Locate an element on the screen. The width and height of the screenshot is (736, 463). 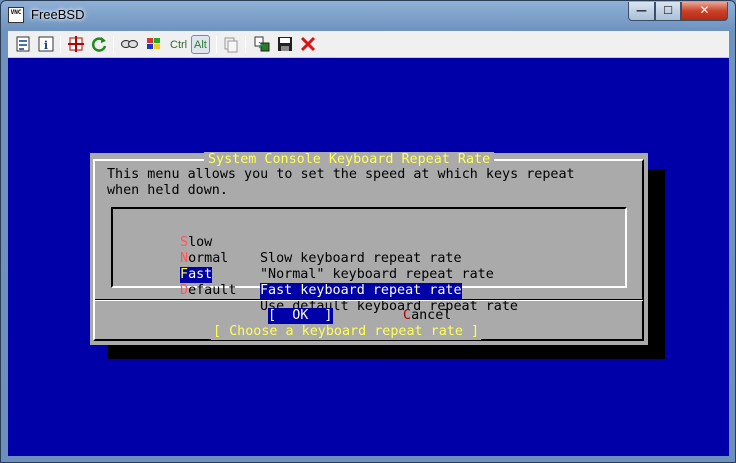
dialog-title: System Console Keyboard Repeat Rate is located at coordinates (349, 160).